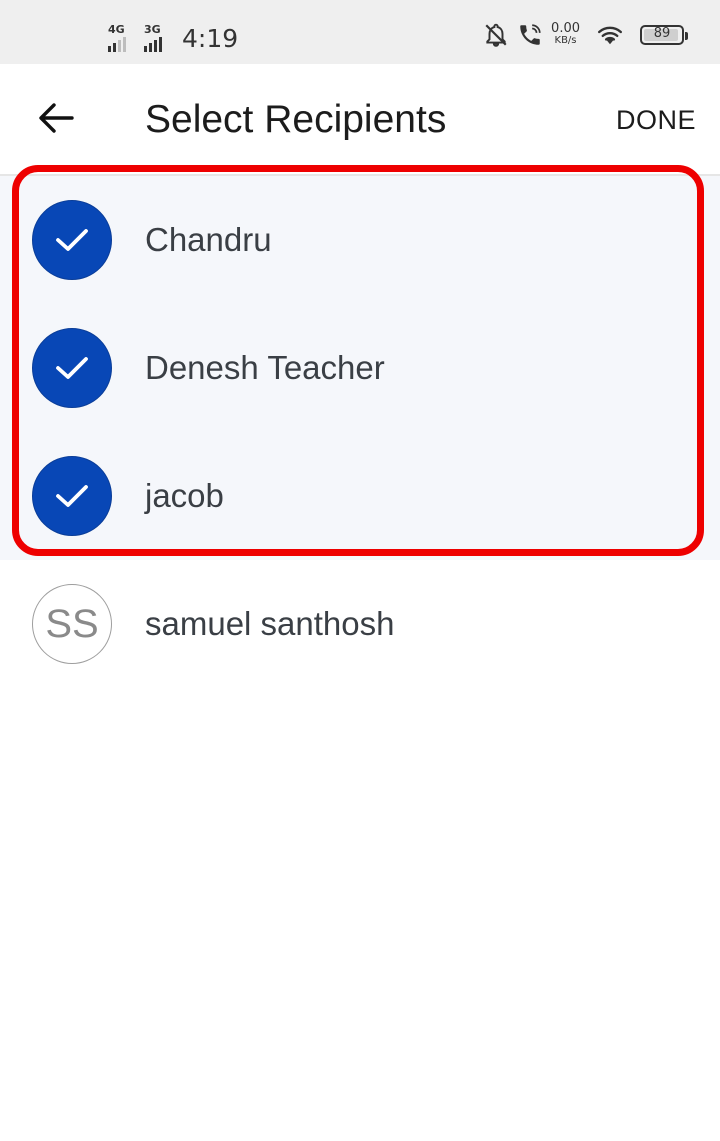 Image resolution: width=720 pixels, height=1141 pixels. I want to click on back-button, so click(56, 118).